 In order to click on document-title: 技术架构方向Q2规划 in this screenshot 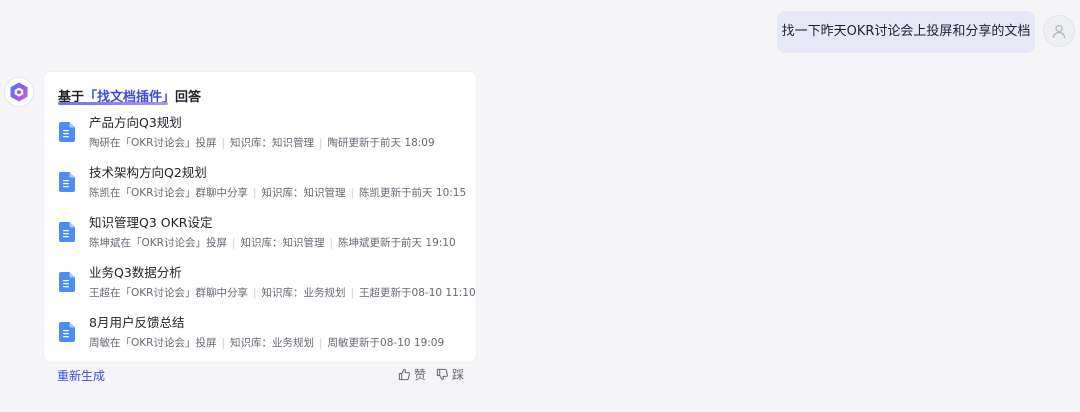, I will do `click(148, 173)`.